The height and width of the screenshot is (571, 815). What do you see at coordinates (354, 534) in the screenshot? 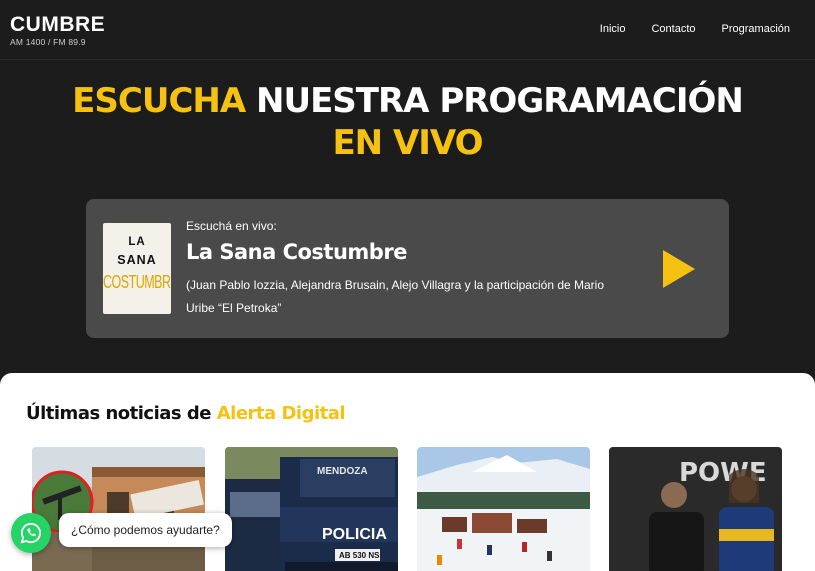
I see `police-text-policia: POLICIA` at bounding box center [354, 534].